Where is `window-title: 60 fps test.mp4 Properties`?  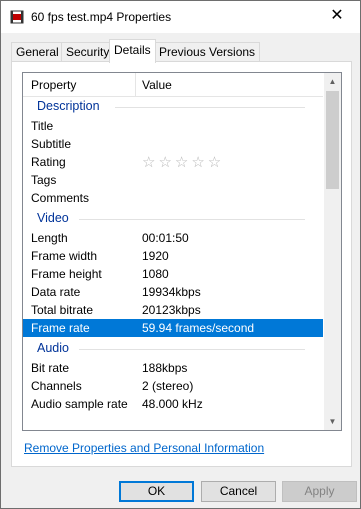 window-title: 60 fps test.mp4 Properties is located at coordinates (101, 17).